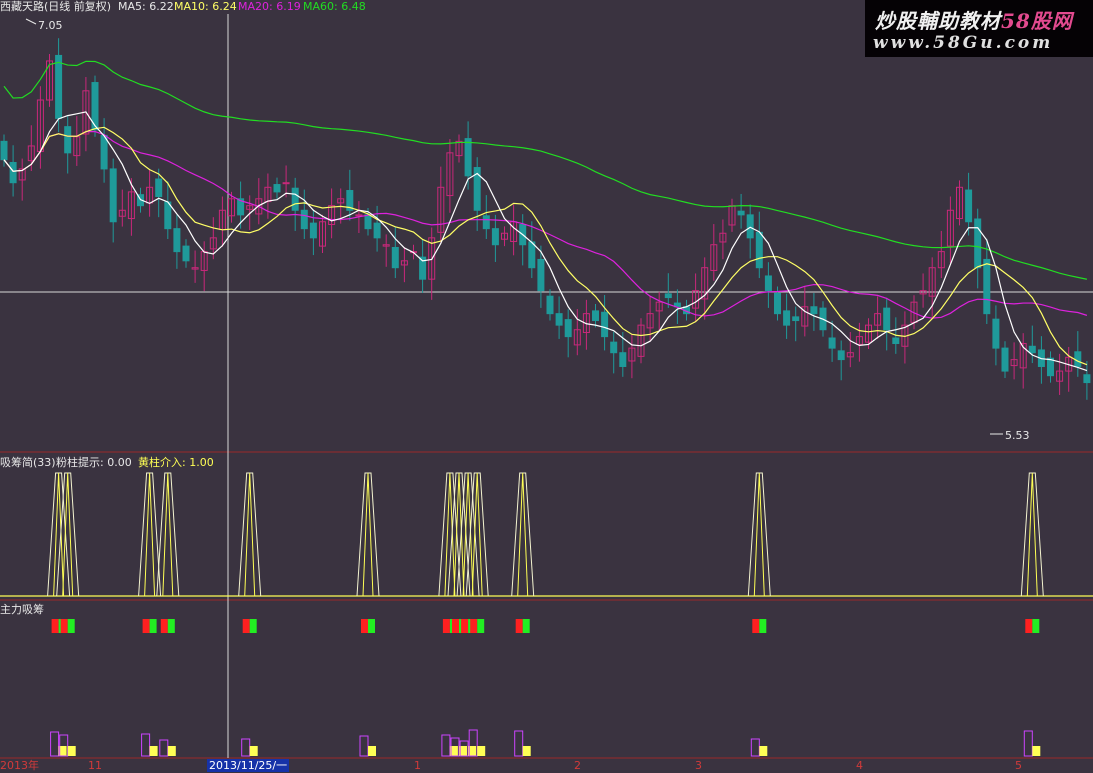 This screenshot has width=1093, height=773. What do you see at coordinates (334, 6) in the screenshot?
I see `ma60-label: MA60: 6.48` at bounding box center [334, 6].